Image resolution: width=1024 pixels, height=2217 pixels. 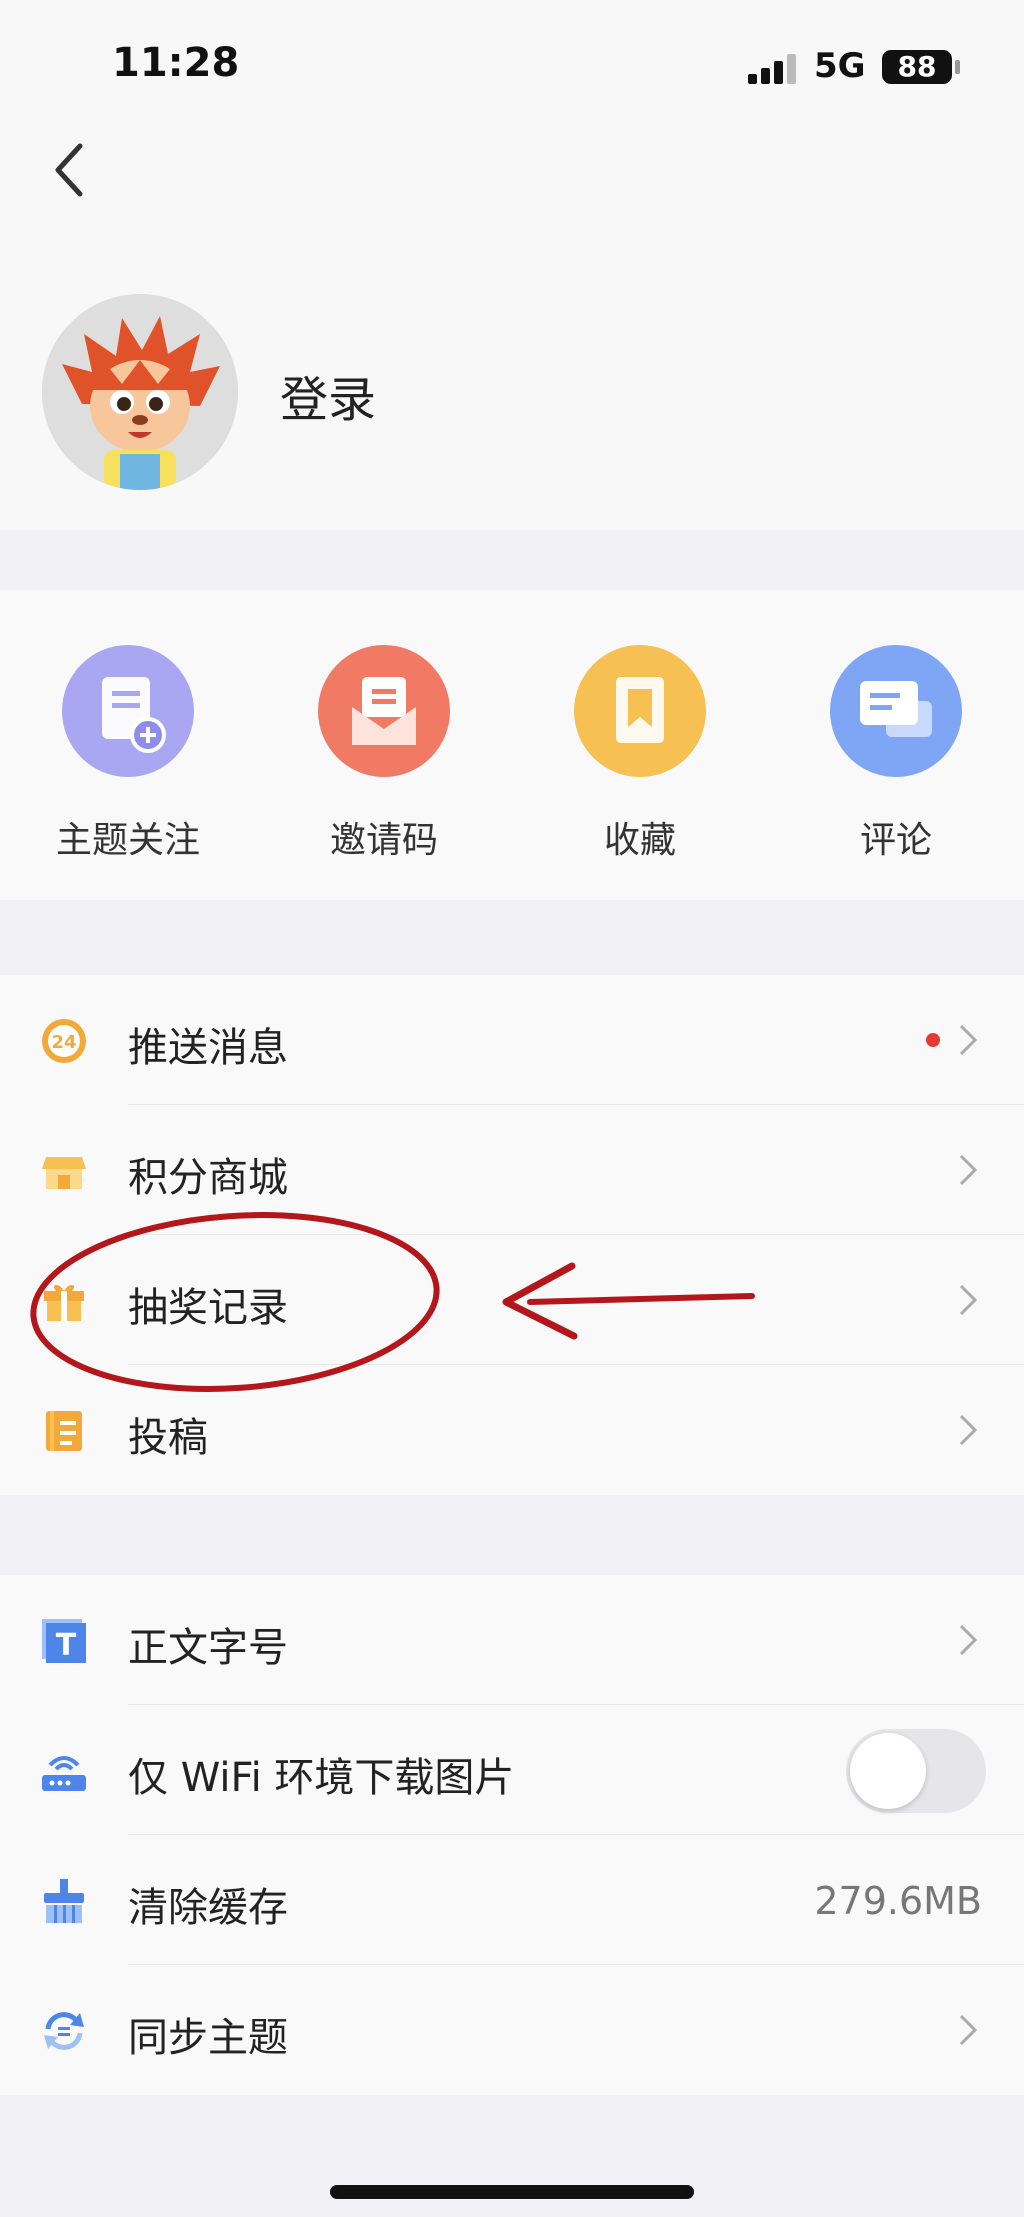 What do you see at coordinates (328, 395) in the screenshot?
I see `login-label: 登录` at bounding box center [328, 395].